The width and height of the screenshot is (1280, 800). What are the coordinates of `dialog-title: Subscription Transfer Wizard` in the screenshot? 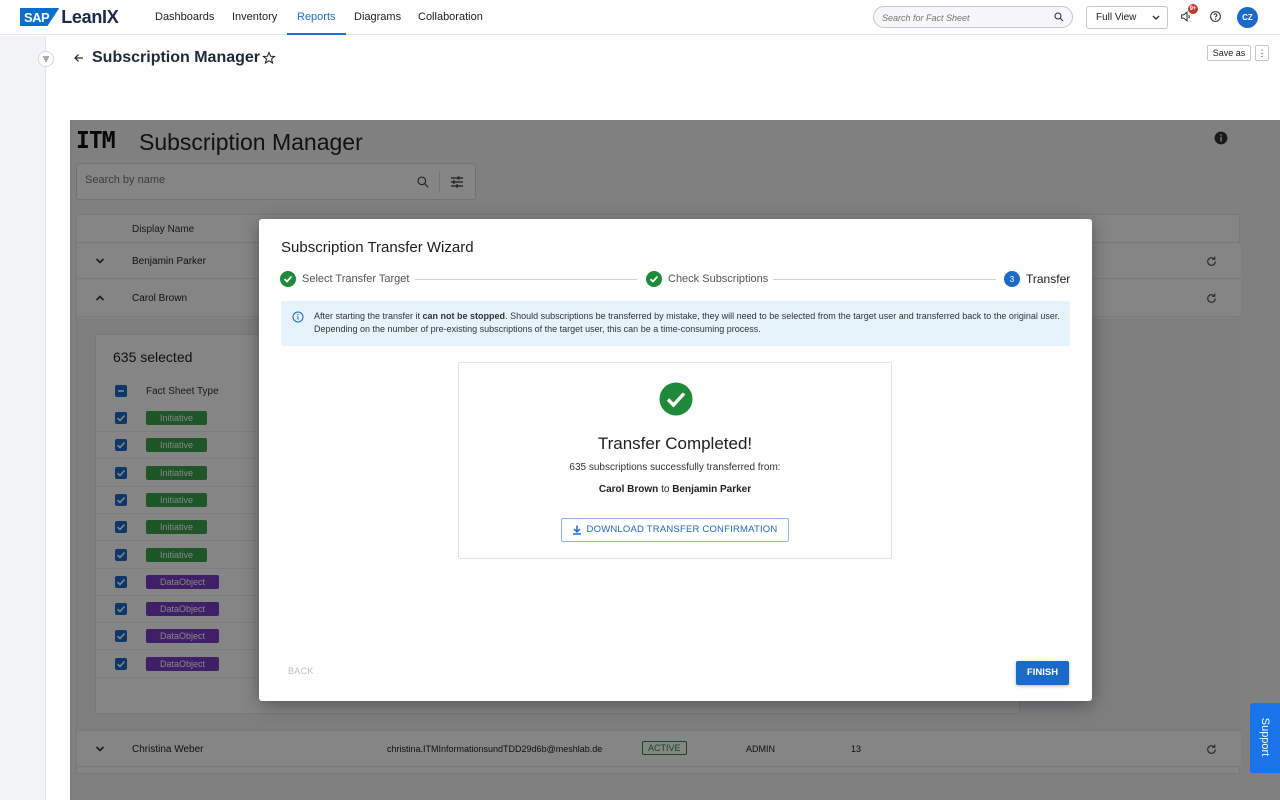 It's located at (377, 247).